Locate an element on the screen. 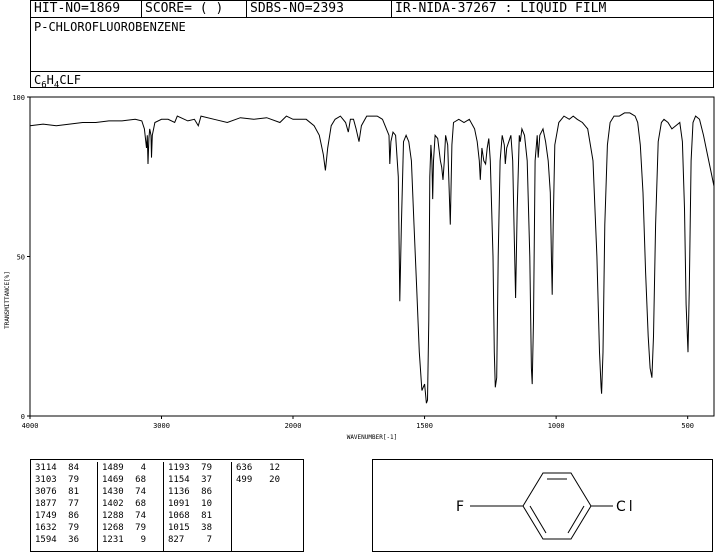 This screenshot has height=555, width=715. peak-wavenumber: 499 is located at coordinates (244, 480).